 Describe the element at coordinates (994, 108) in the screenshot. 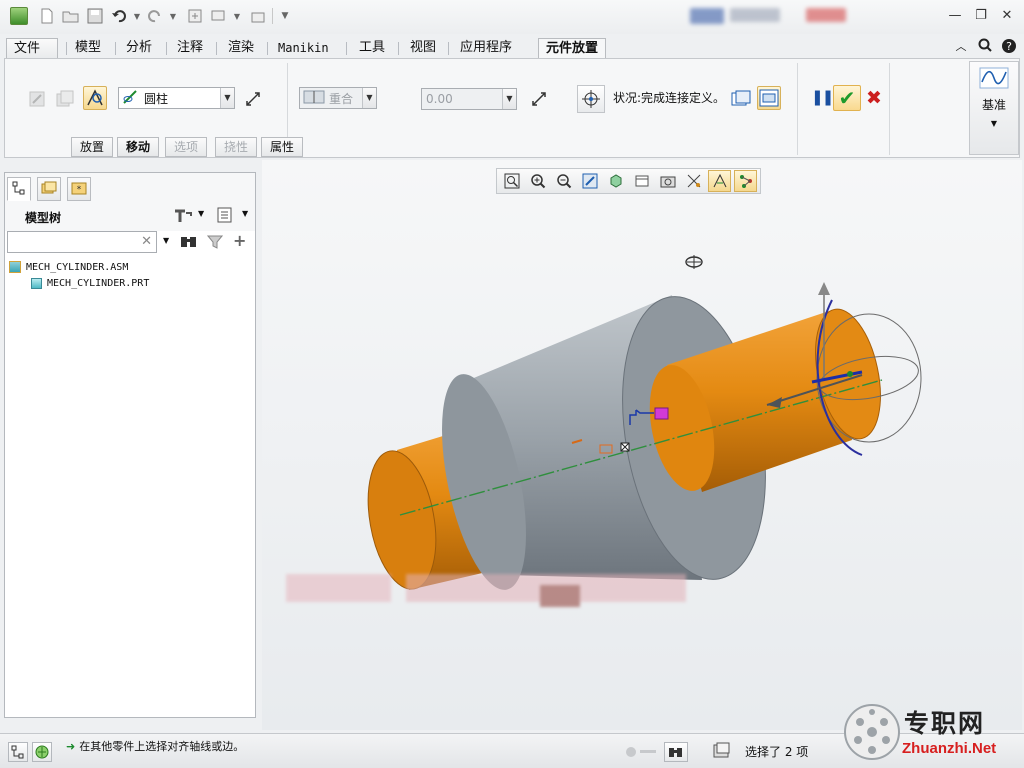

I see `datum-menu-button: 基准 ▼` at that location.